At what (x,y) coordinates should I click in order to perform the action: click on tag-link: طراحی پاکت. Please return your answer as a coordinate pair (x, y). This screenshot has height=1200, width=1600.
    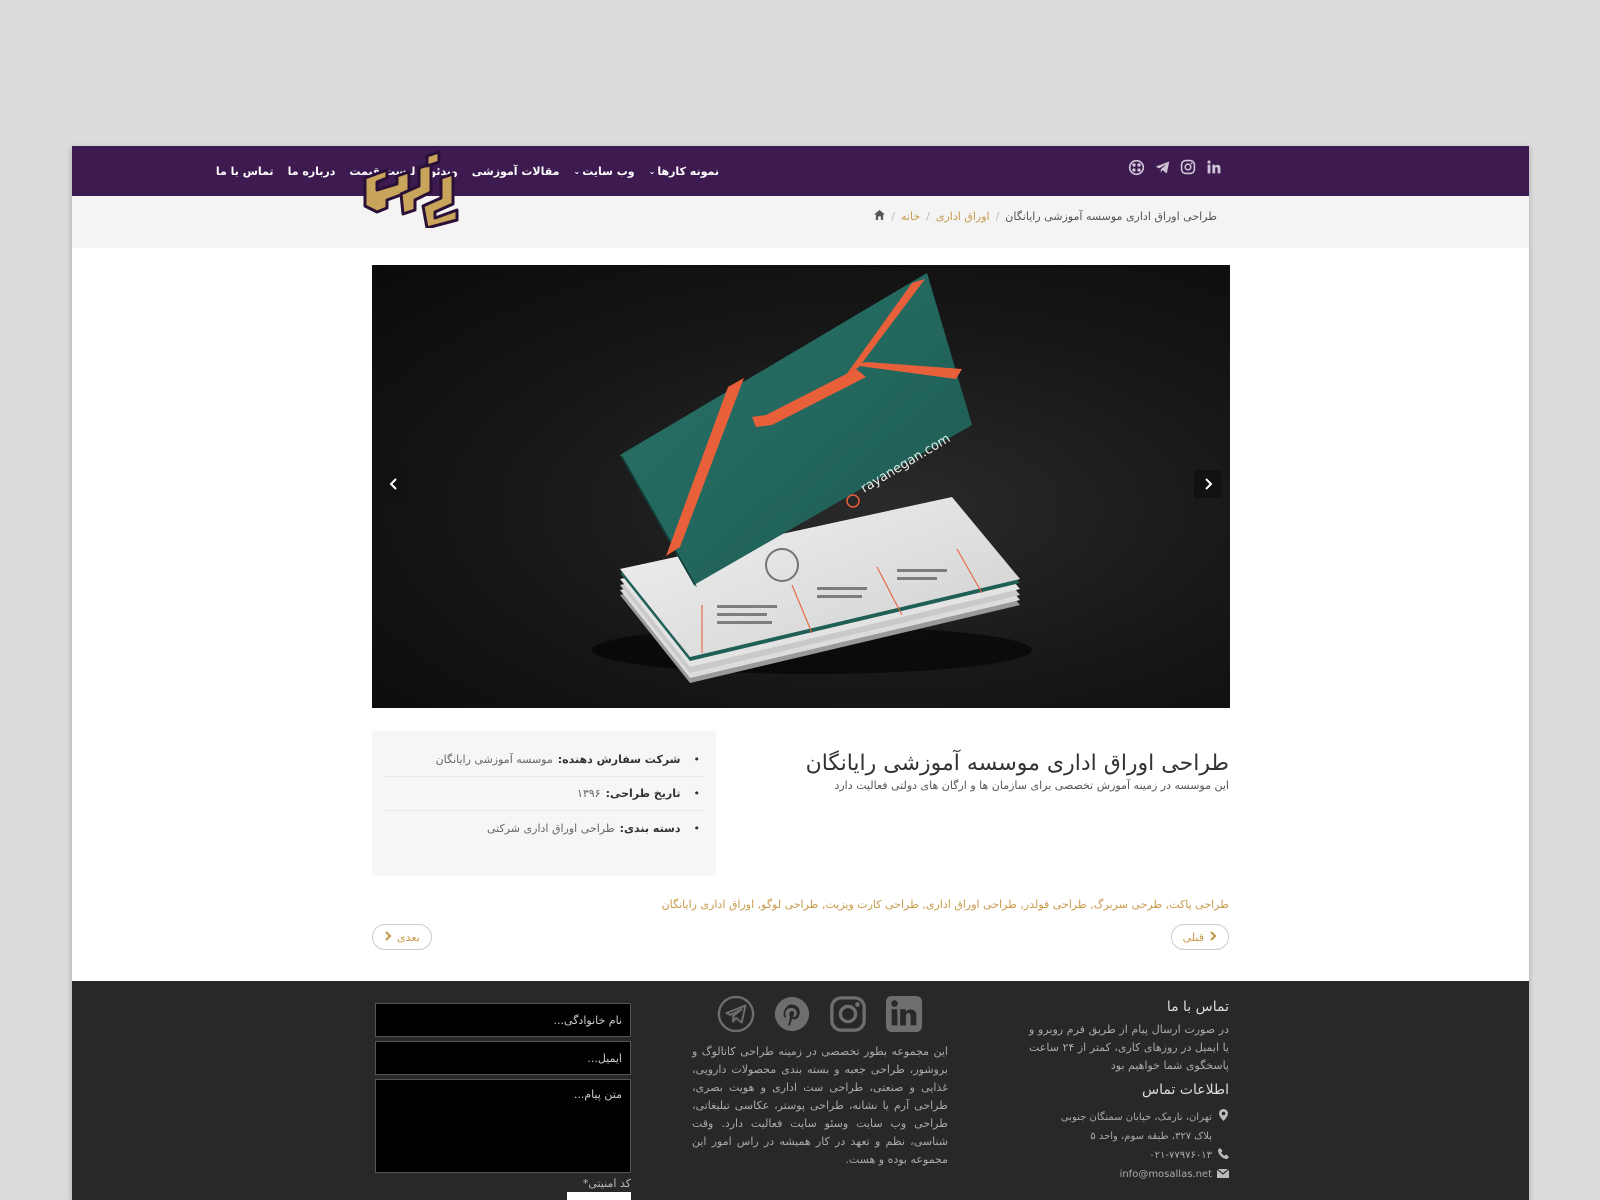
    Looking at the image, I should click on (1199, 904).